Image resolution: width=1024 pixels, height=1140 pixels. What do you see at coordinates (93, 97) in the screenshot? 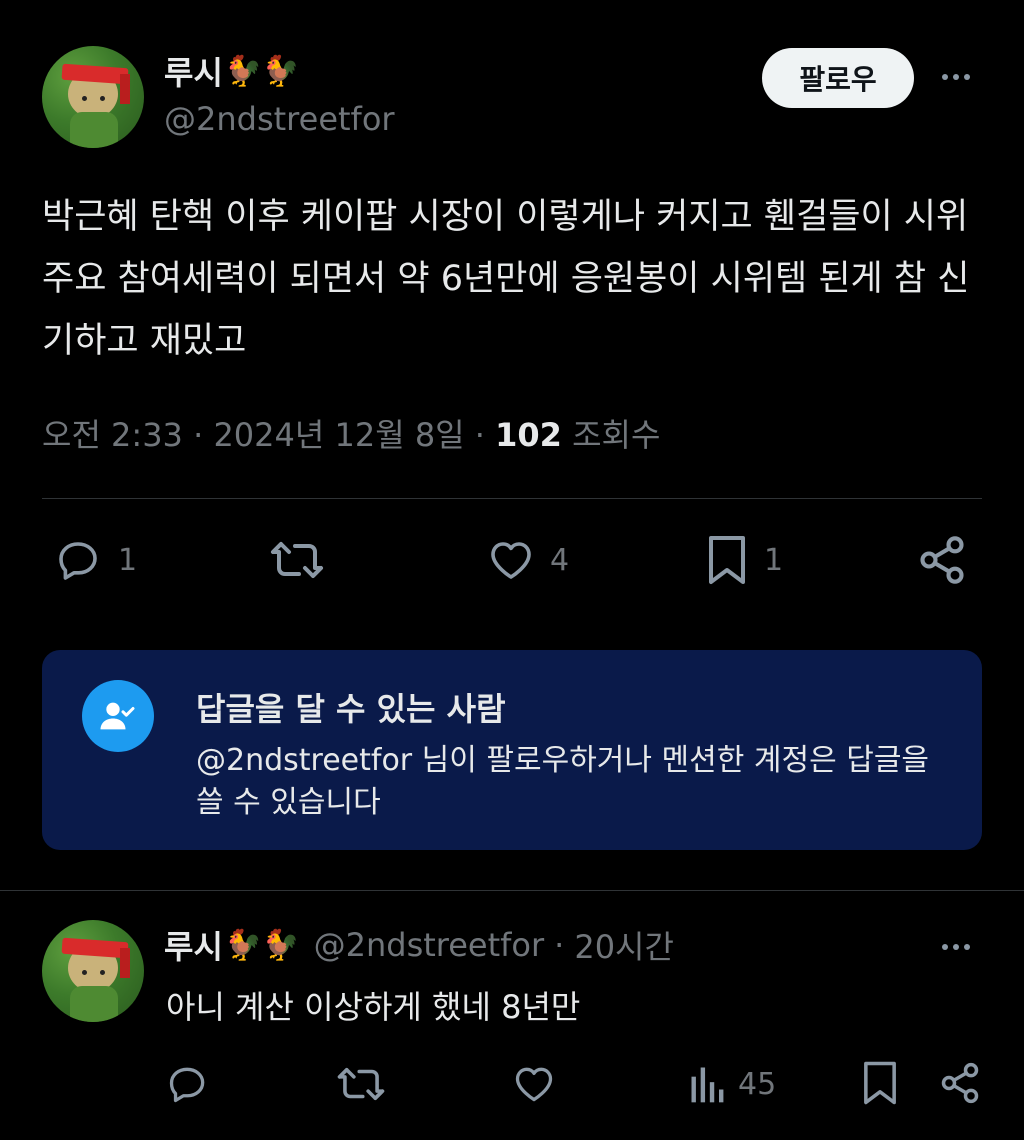
I see `author-avatar` at bounding box center [93, 97].